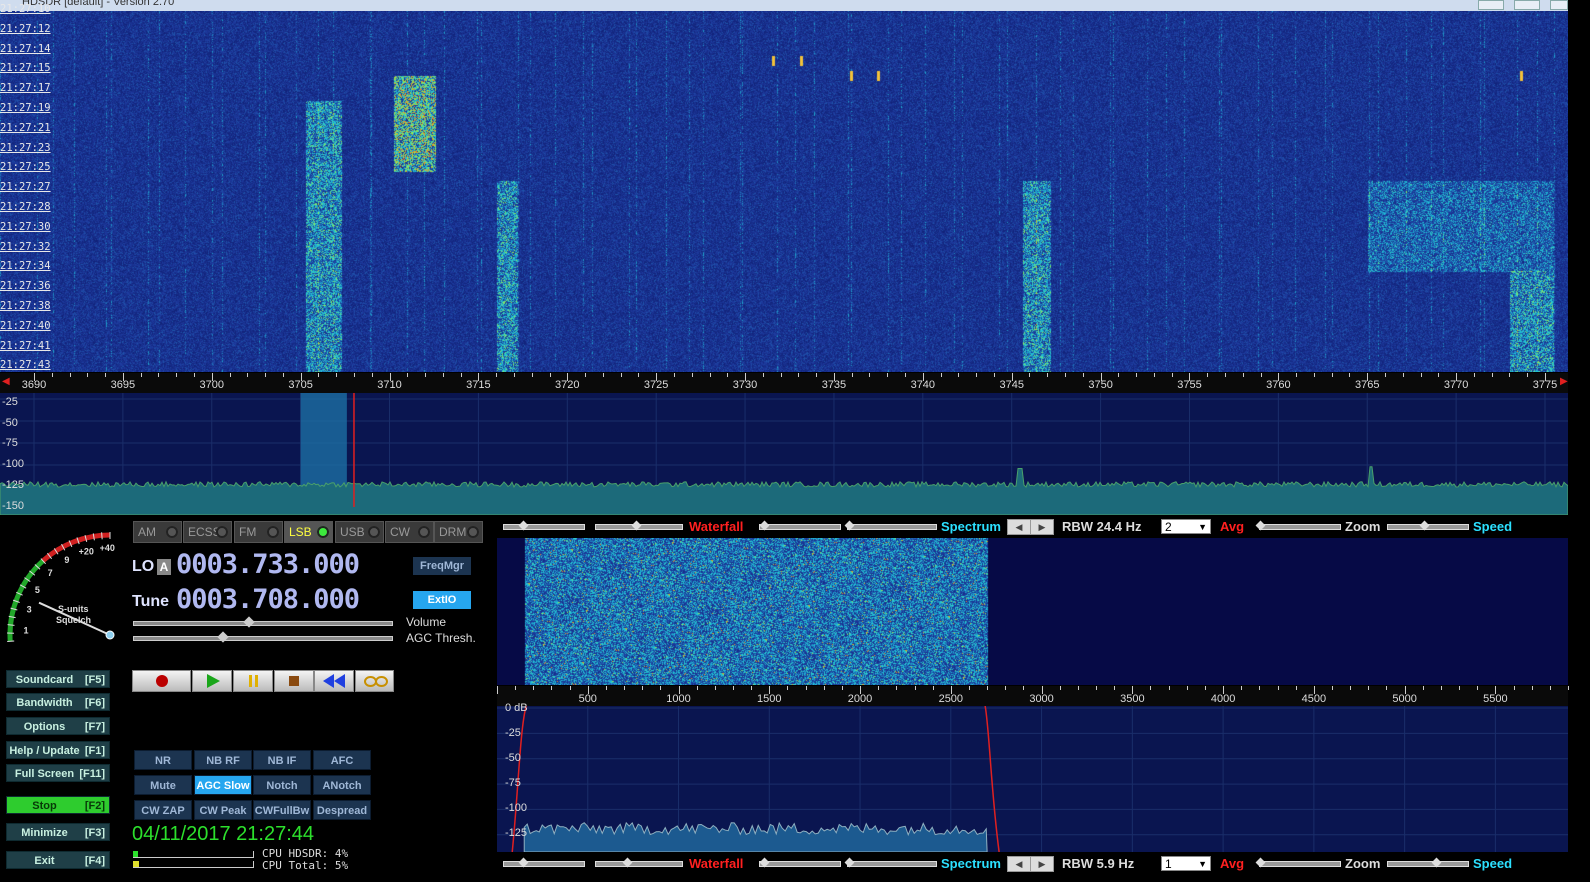  I want to click on spectrum-max-slider, so click(892, 527).